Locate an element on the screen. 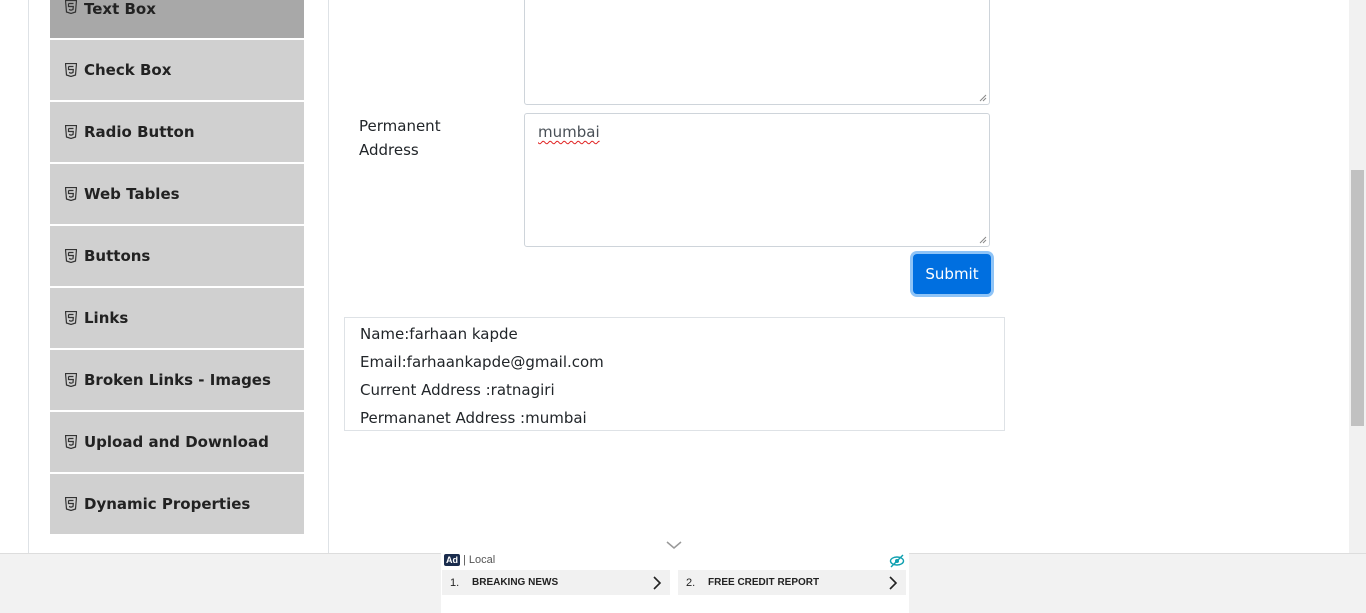 This screenshot has width=1366, height=613. sidebar-item-buttons: Buttons is located at coordinates (177, 257).